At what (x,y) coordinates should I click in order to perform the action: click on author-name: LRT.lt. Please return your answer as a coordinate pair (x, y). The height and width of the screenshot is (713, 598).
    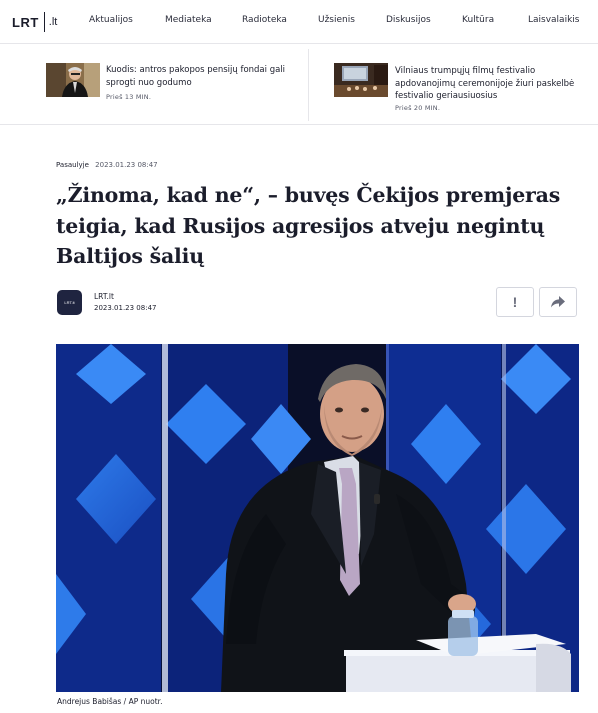
    Looking at the image, I should click on (104, 296).